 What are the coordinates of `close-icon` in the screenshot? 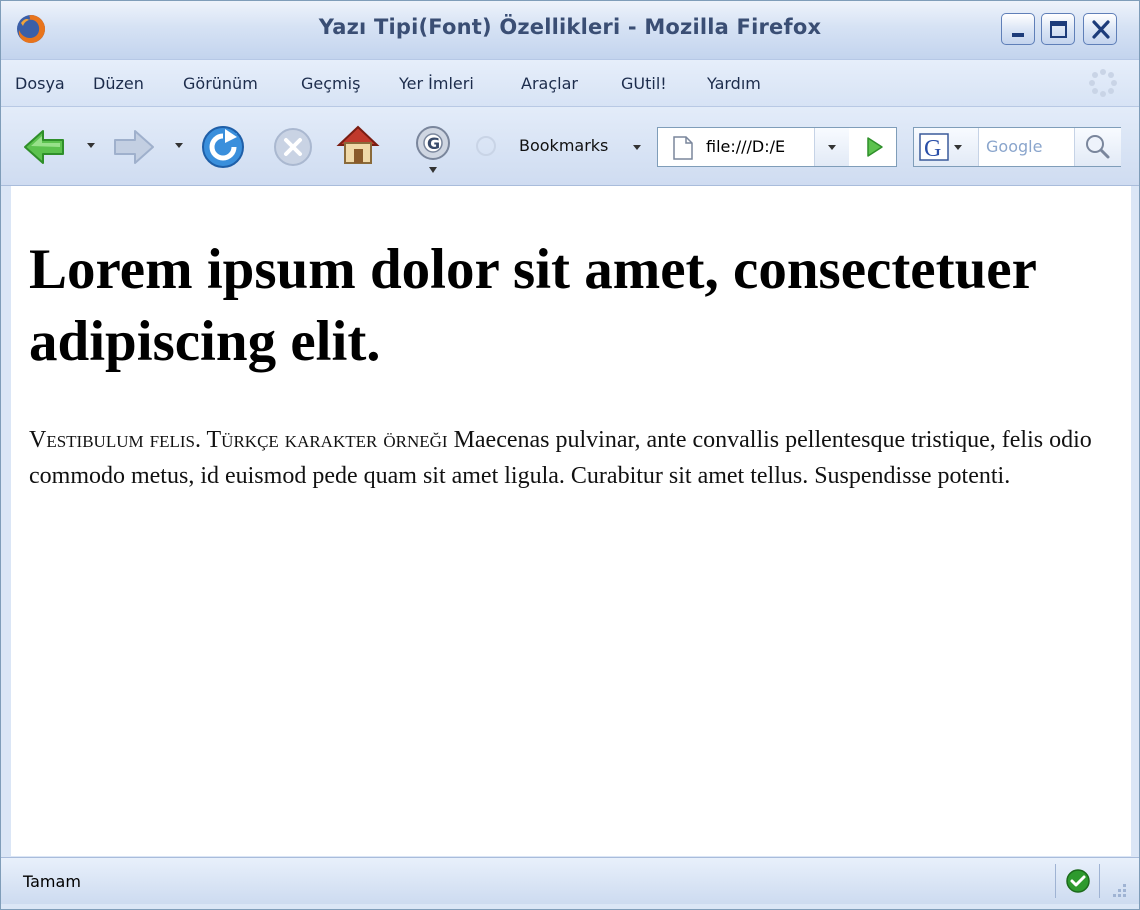 It's located at (1101, 29).